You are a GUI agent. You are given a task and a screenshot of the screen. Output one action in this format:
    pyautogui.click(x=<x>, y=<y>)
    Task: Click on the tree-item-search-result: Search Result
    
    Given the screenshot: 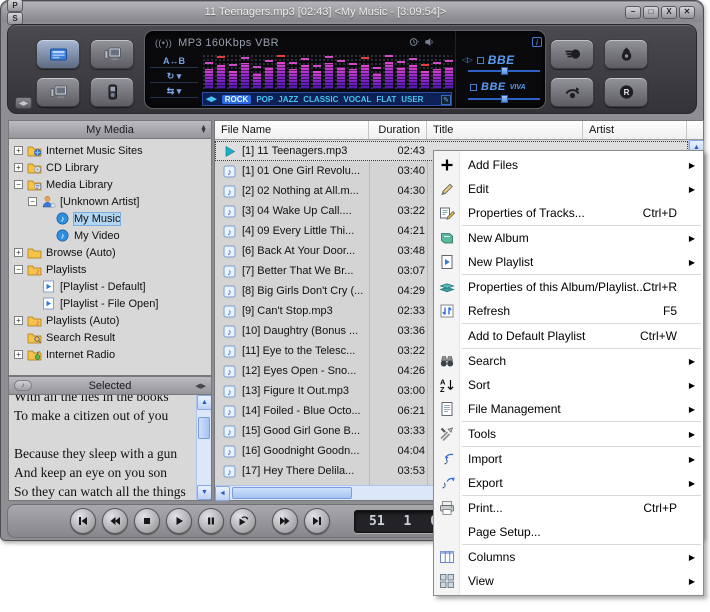 What is the action you would take?
    pyautogui.click(x=110, y=337)
    